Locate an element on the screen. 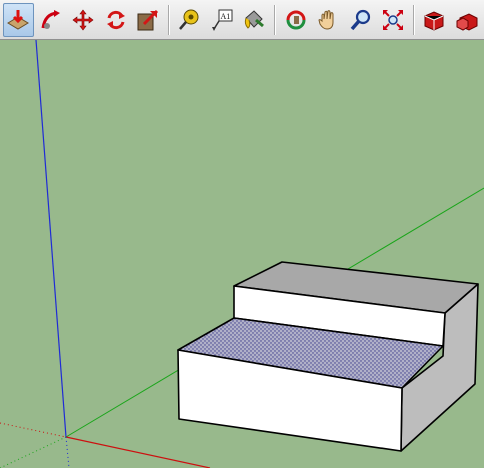 The width and height of the screenshot is (484, 468). follow-me-icon is located at coordinates (50, 19).